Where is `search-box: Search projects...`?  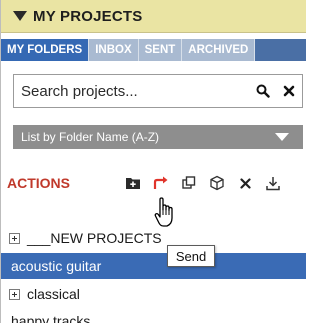
search-box: Search projects... is located at coordinates (158, 91).